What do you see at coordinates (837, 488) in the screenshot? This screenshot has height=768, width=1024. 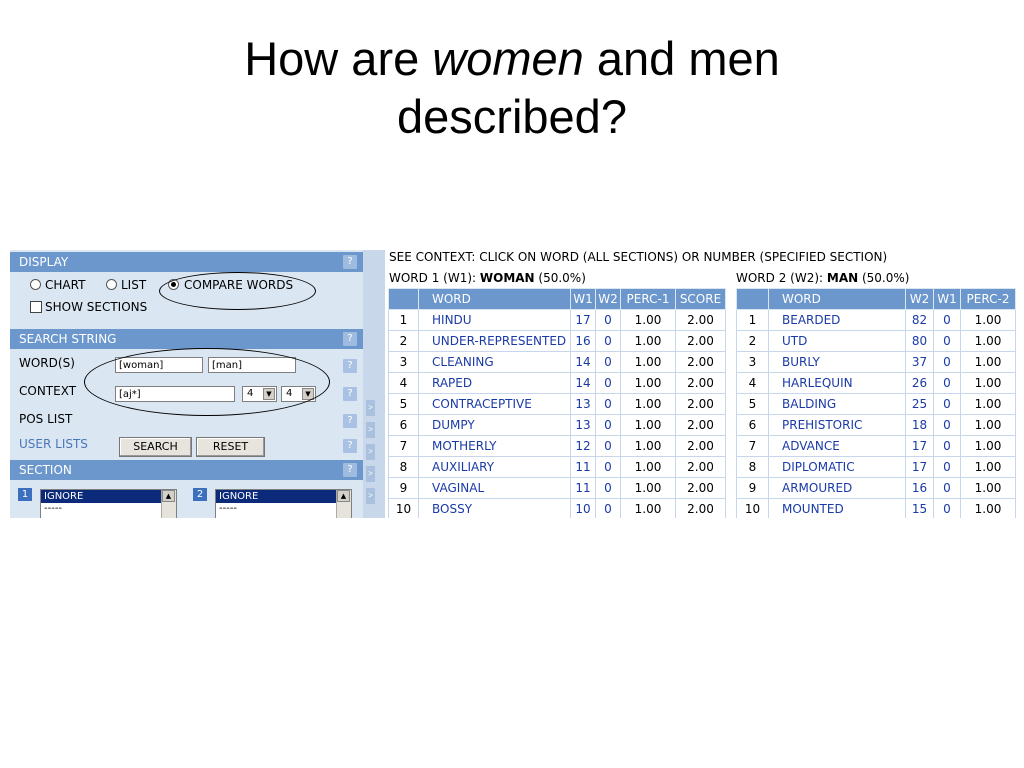 I see `word-link: ARMOURED` at bounding box center [837, 488].